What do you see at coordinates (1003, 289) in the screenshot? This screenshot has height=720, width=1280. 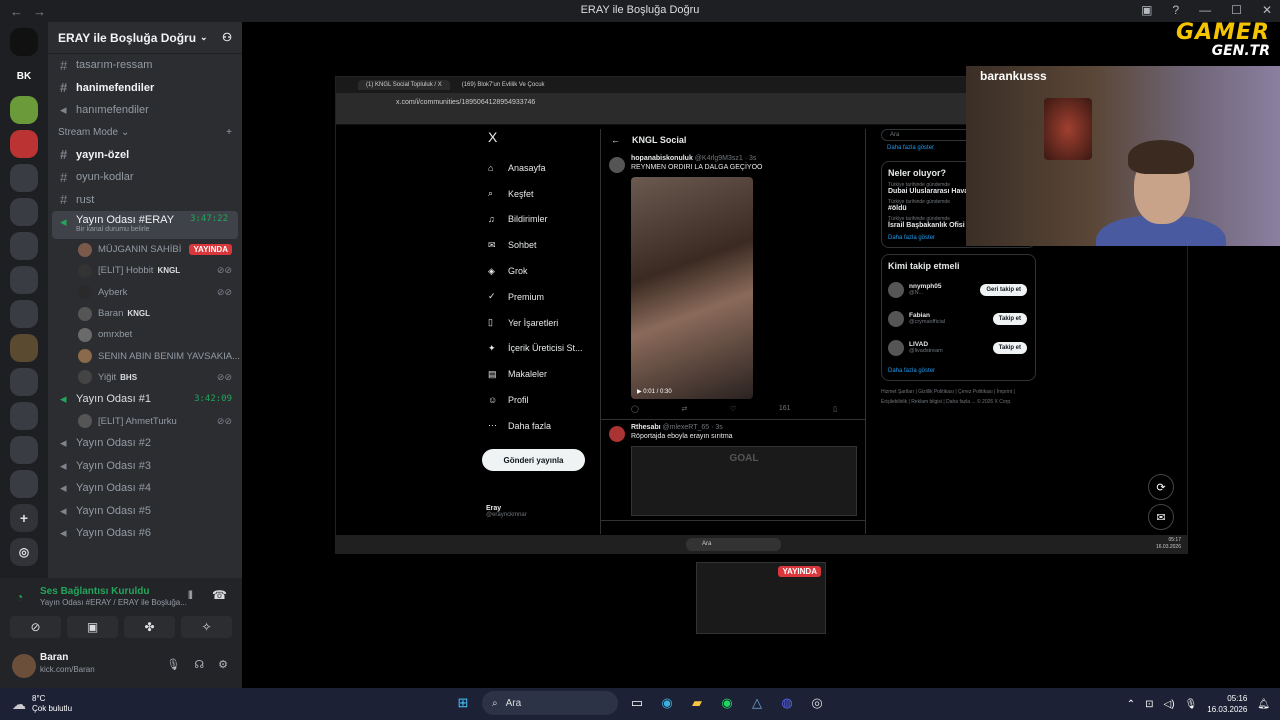 I see `follow-button: Geri takip et` at bounding box center [1003, 289].